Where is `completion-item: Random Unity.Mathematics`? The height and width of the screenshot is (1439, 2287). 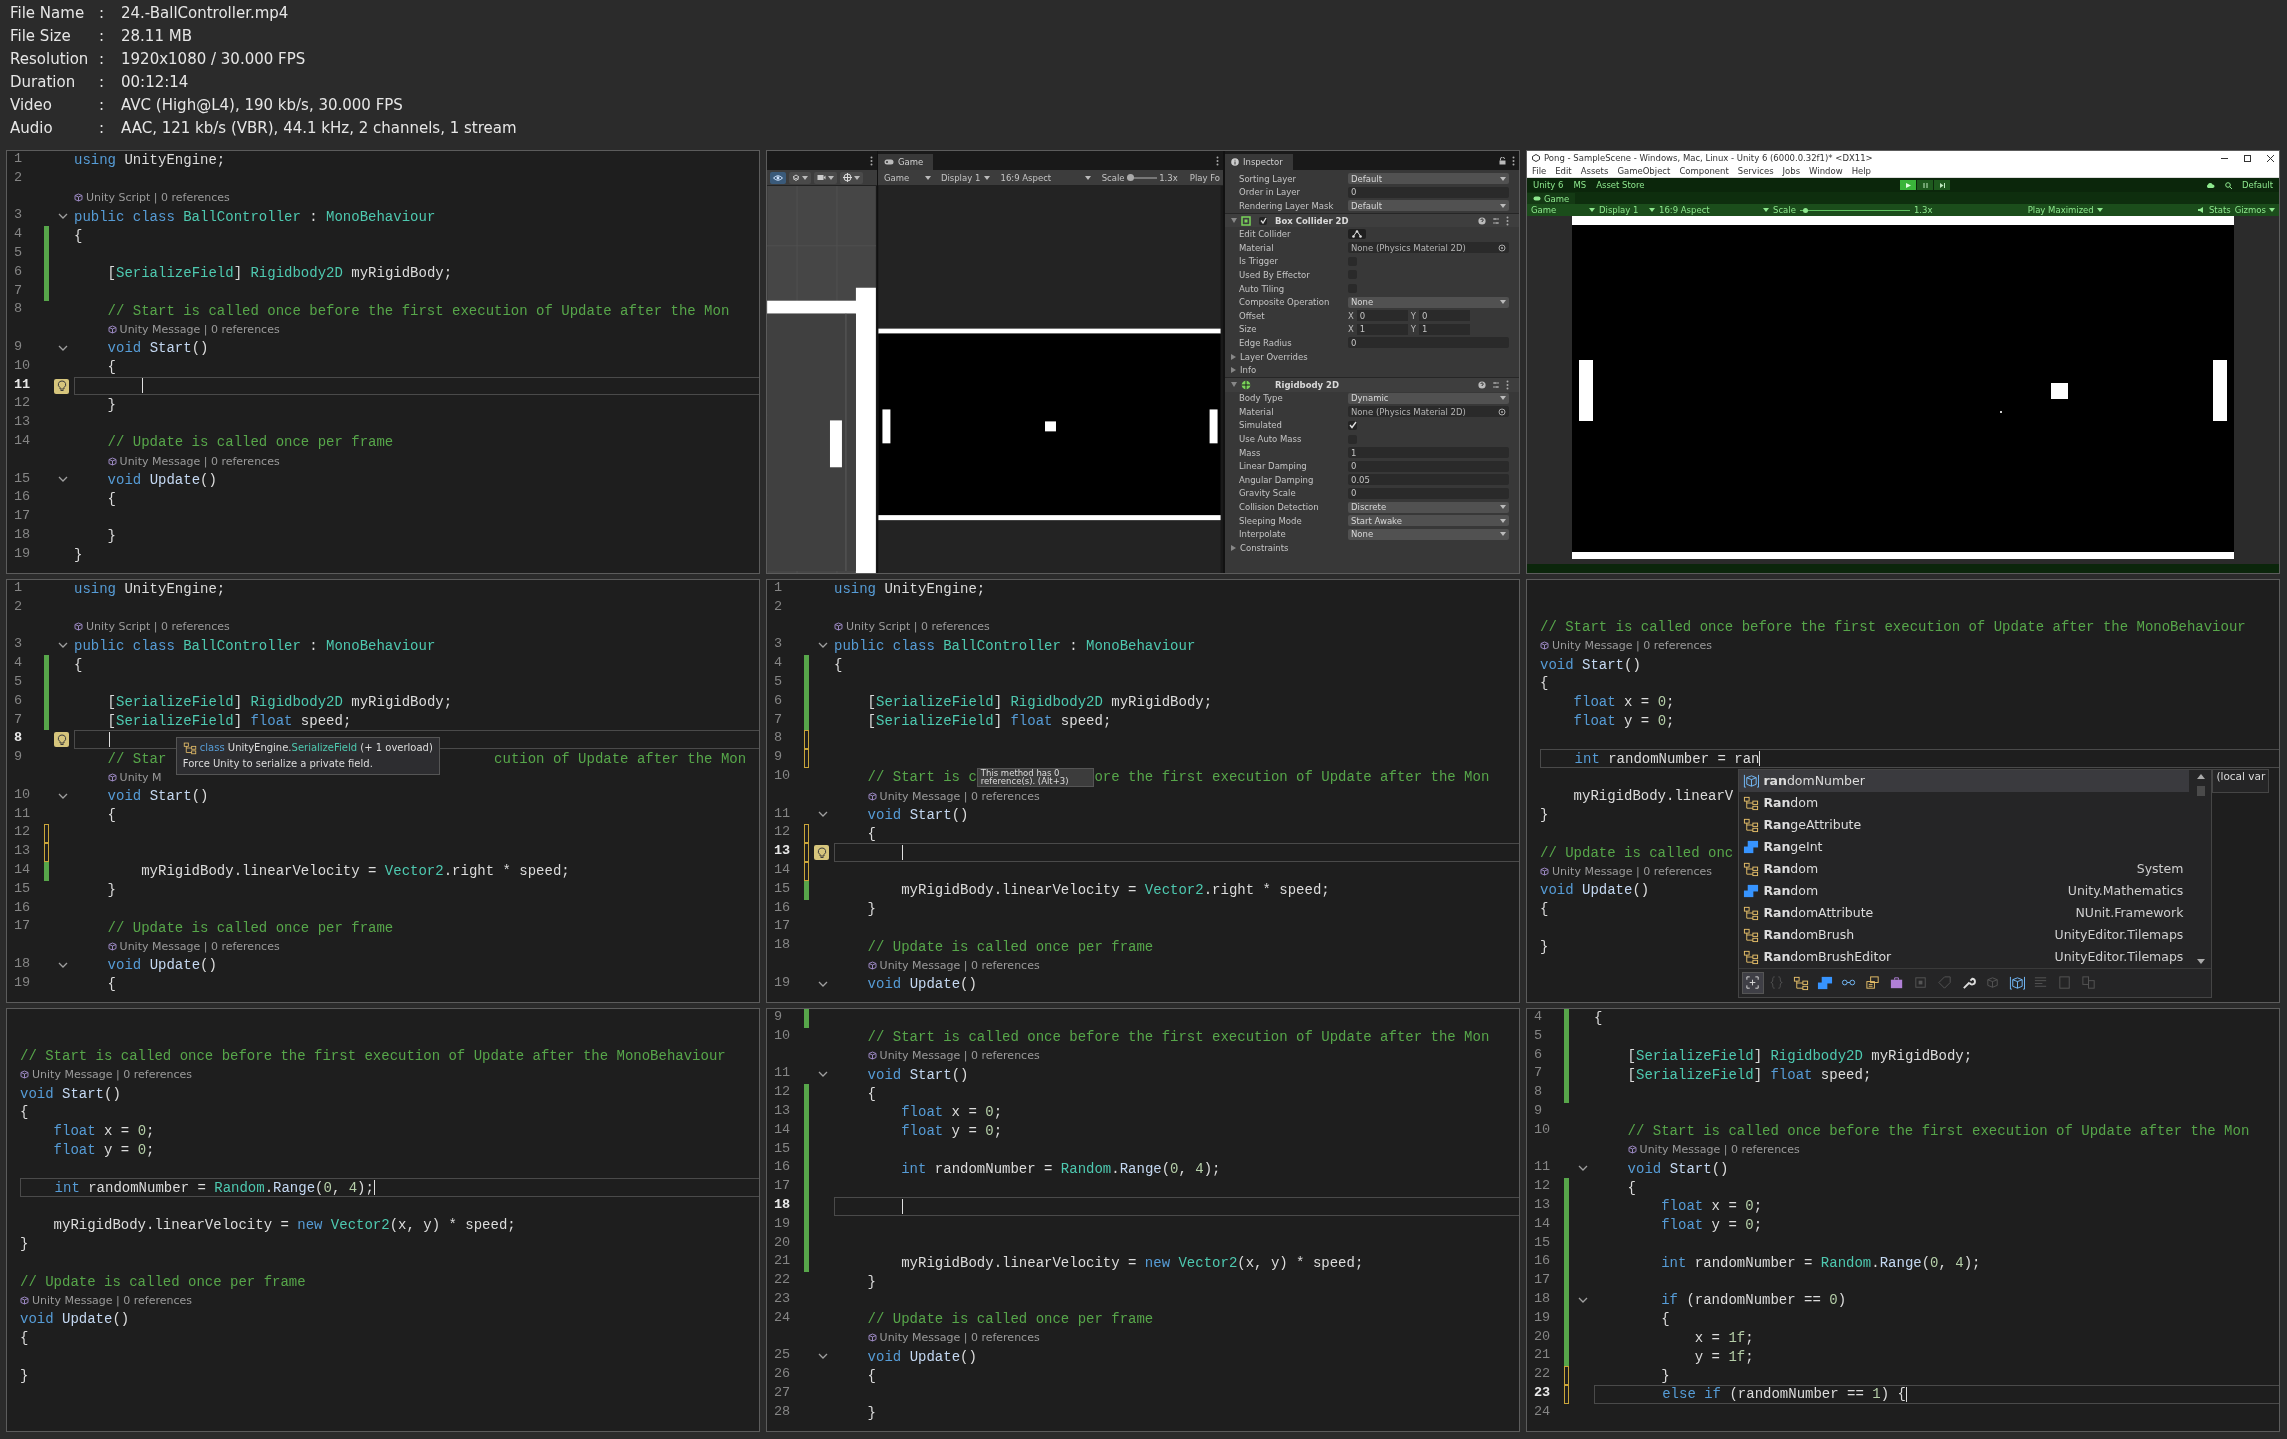 completion-item: Random Unity.Mathematics is located at coordinates (1964, 890).